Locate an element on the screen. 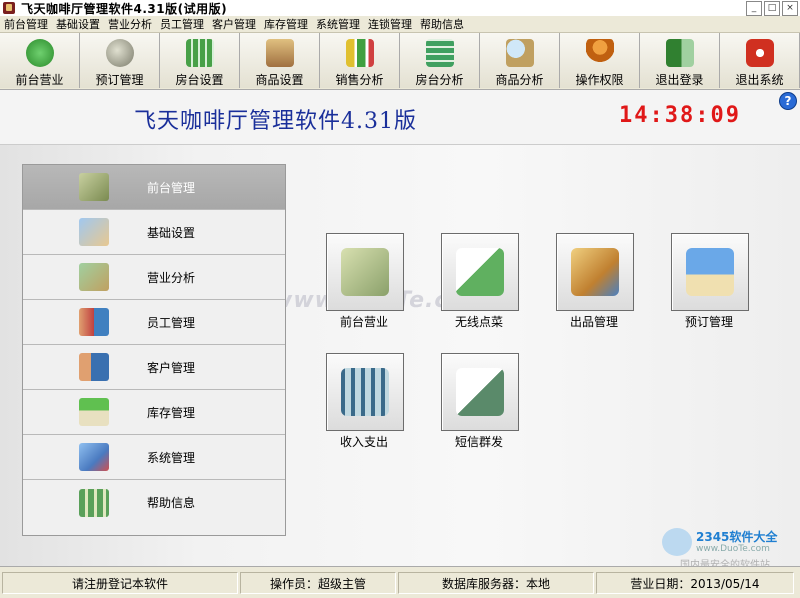 This screenshot has height=598, width=800. toolbar-button-table-analysis: 房台分析 is located at coordinates (440, 60).